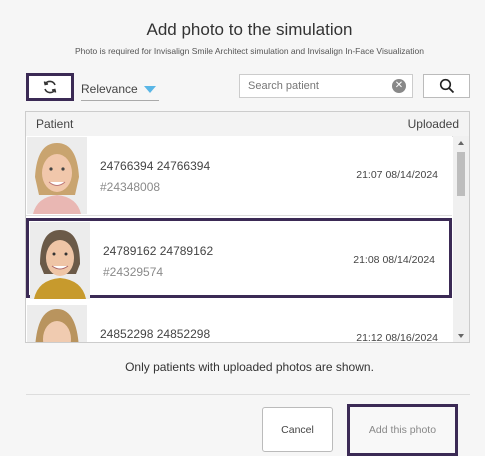 The height and width of the screenshot is (456, 485). I want to click on scroll-up-icon, so click(461, 143).